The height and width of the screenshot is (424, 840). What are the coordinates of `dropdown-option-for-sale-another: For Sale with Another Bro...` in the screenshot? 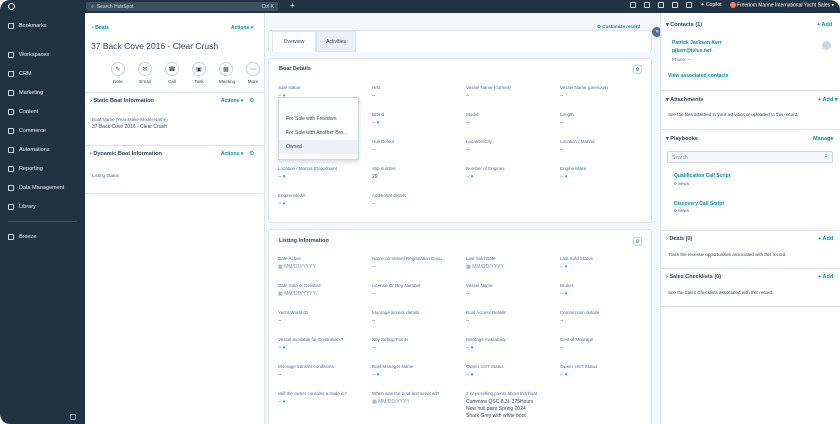 It's located at (318, 133).